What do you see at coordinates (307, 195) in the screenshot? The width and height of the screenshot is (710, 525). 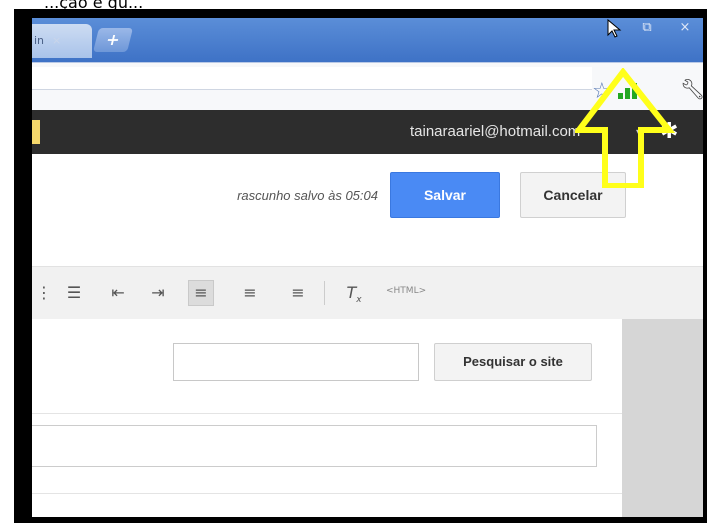 I see `draft-status: rascunho salvo às 05:04` at bounding box center [307, 195].